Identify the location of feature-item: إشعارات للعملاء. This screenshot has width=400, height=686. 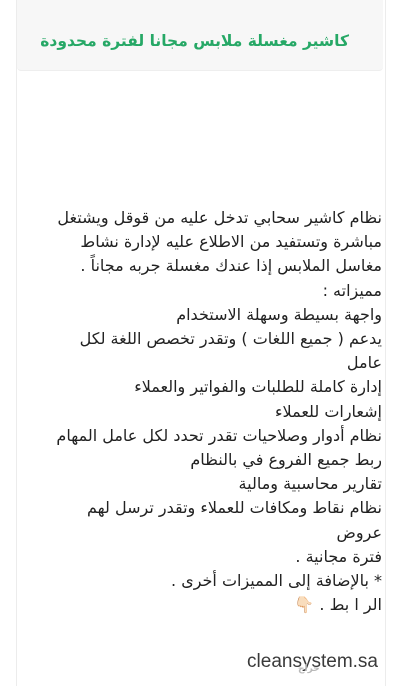
(328, 411).